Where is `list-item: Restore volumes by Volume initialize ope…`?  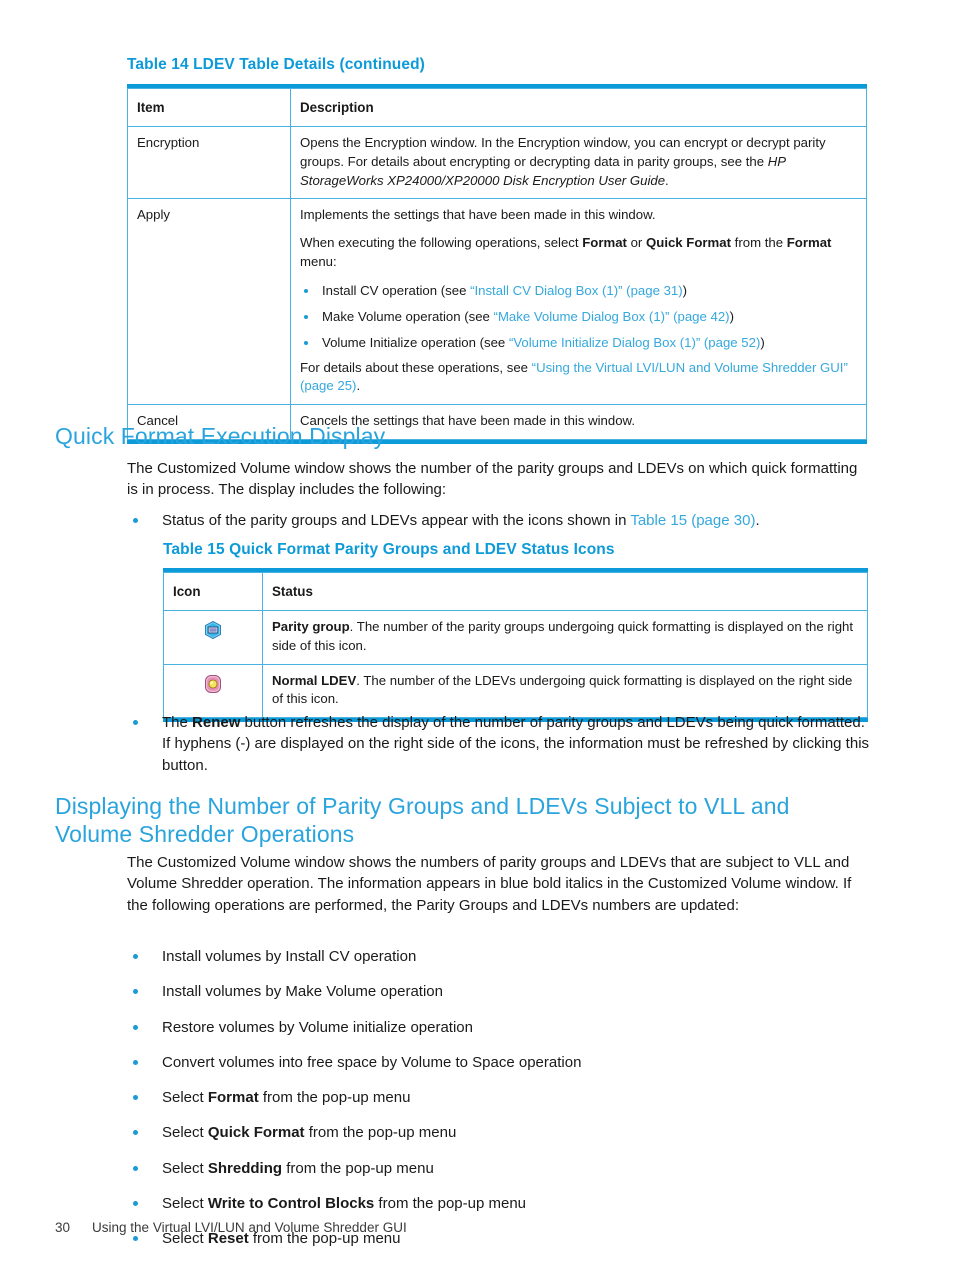 list-item: Restore volumes by Volume initialize ope… is located at coordinates (507, 1027).